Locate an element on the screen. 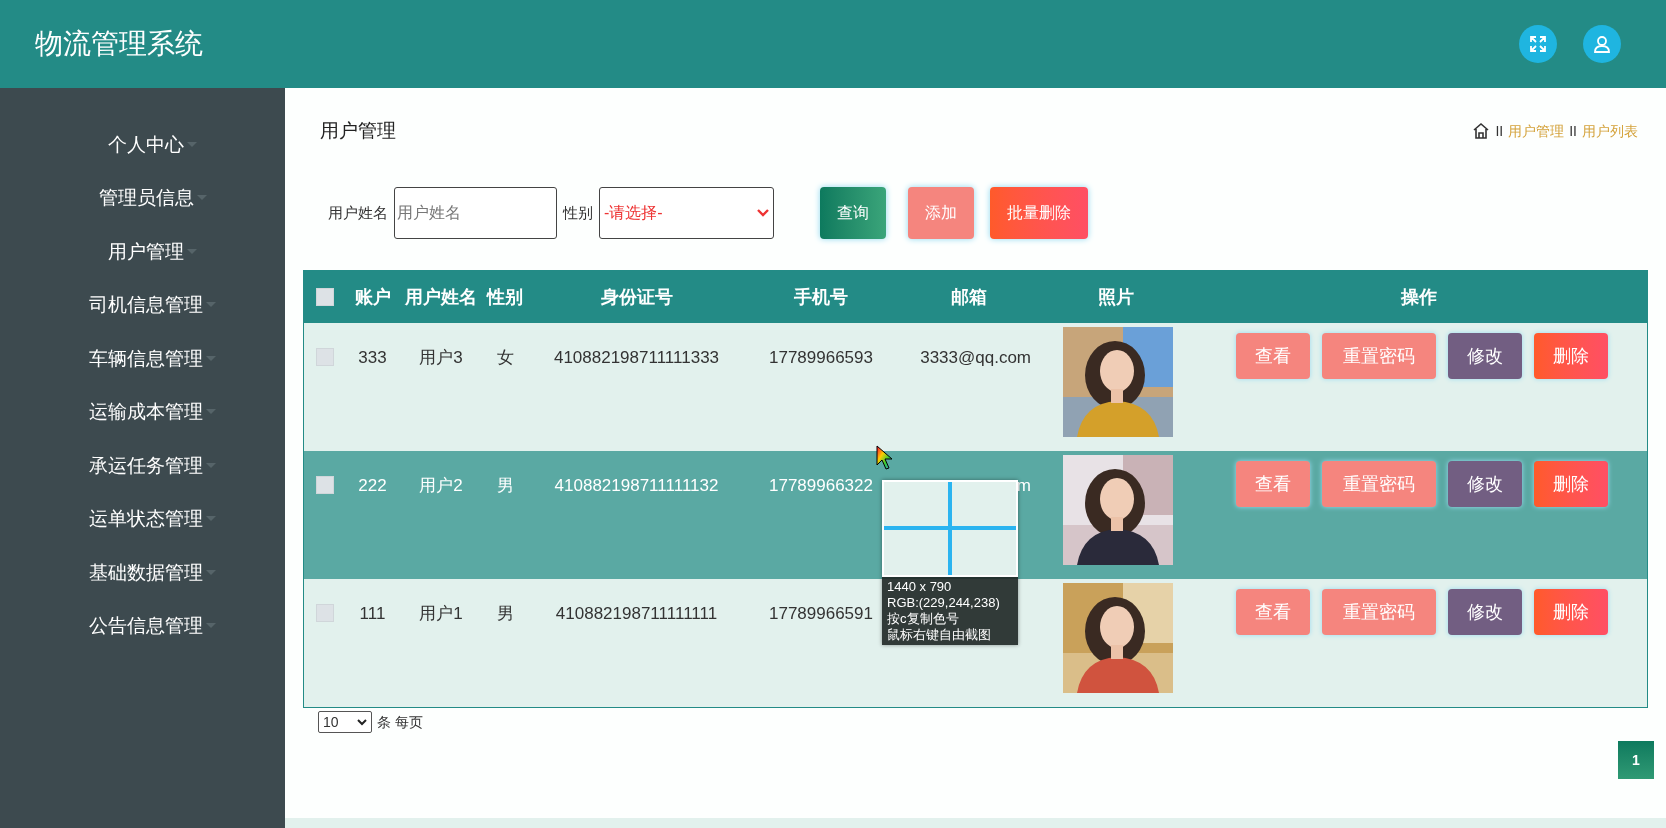 The width and height of the screenshot is (1666, 828). table-cell-text: 333 is located at coordinates (372, 358).